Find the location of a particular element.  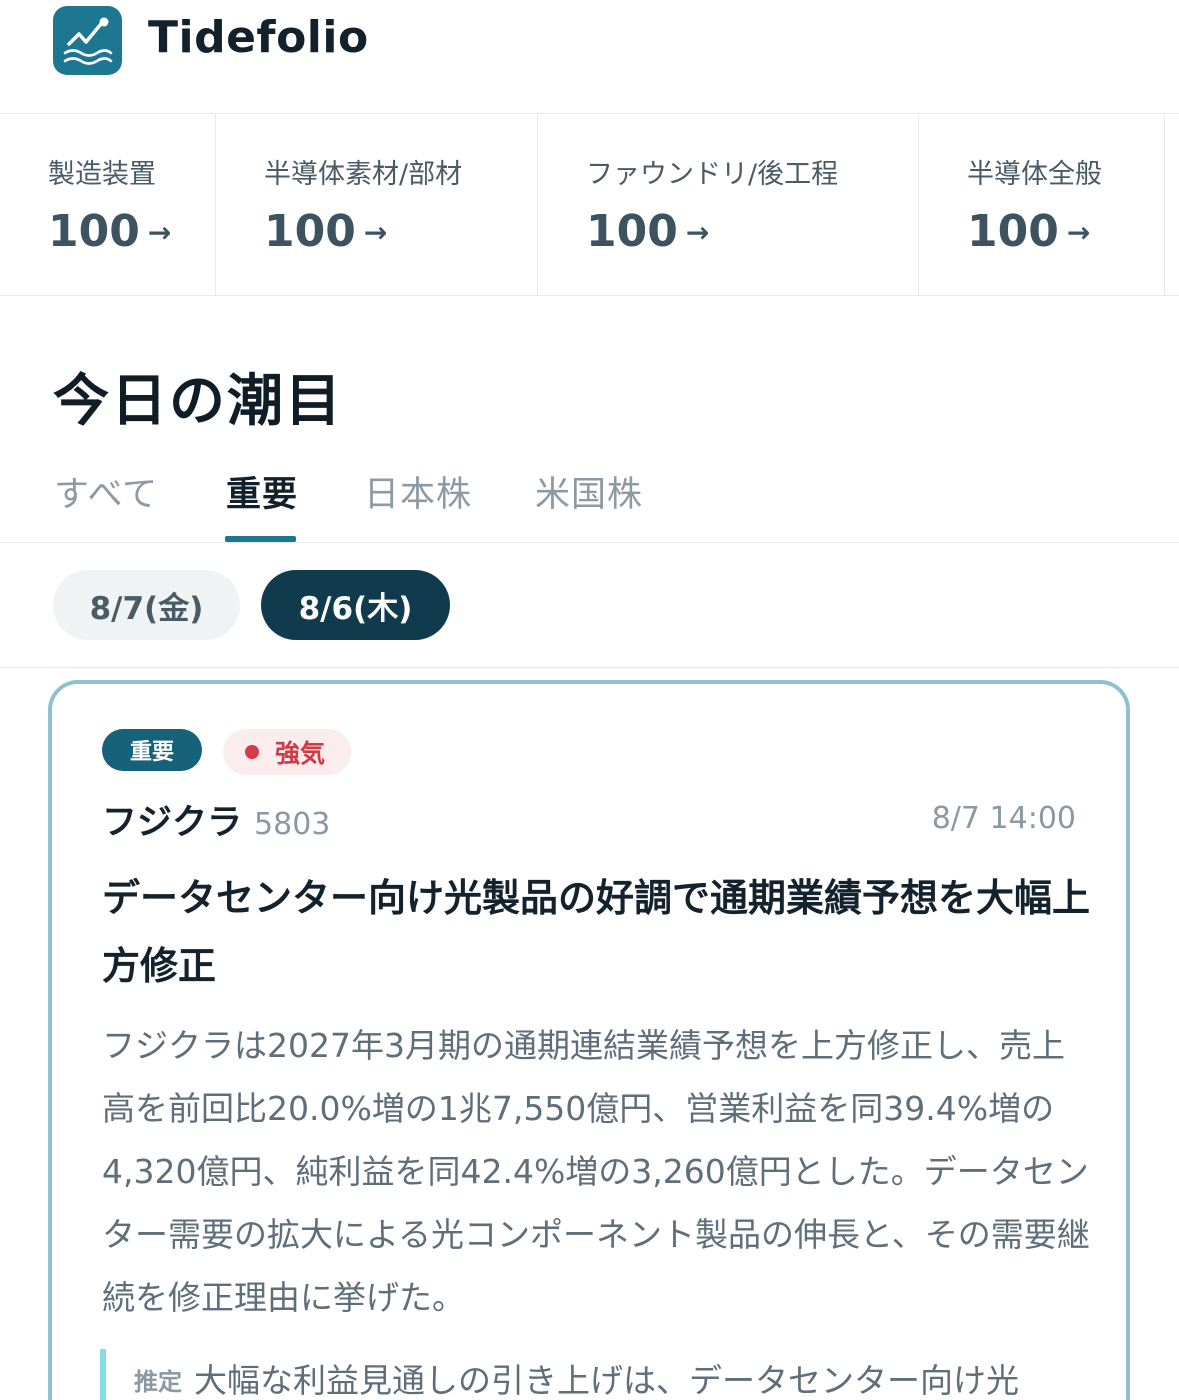

sector-card-semiconductor-general: 半導体全般 100 → is located at coordinates (1042, 204).